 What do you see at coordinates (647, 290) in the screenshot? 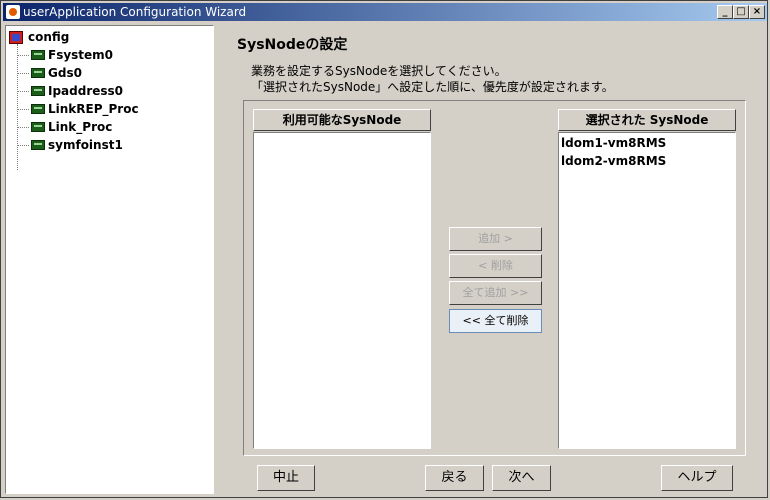
I see `selected-sysnode-list: ldom1-vm8RMS ldom2-vm8RMS` at bounding box center [647, 290].